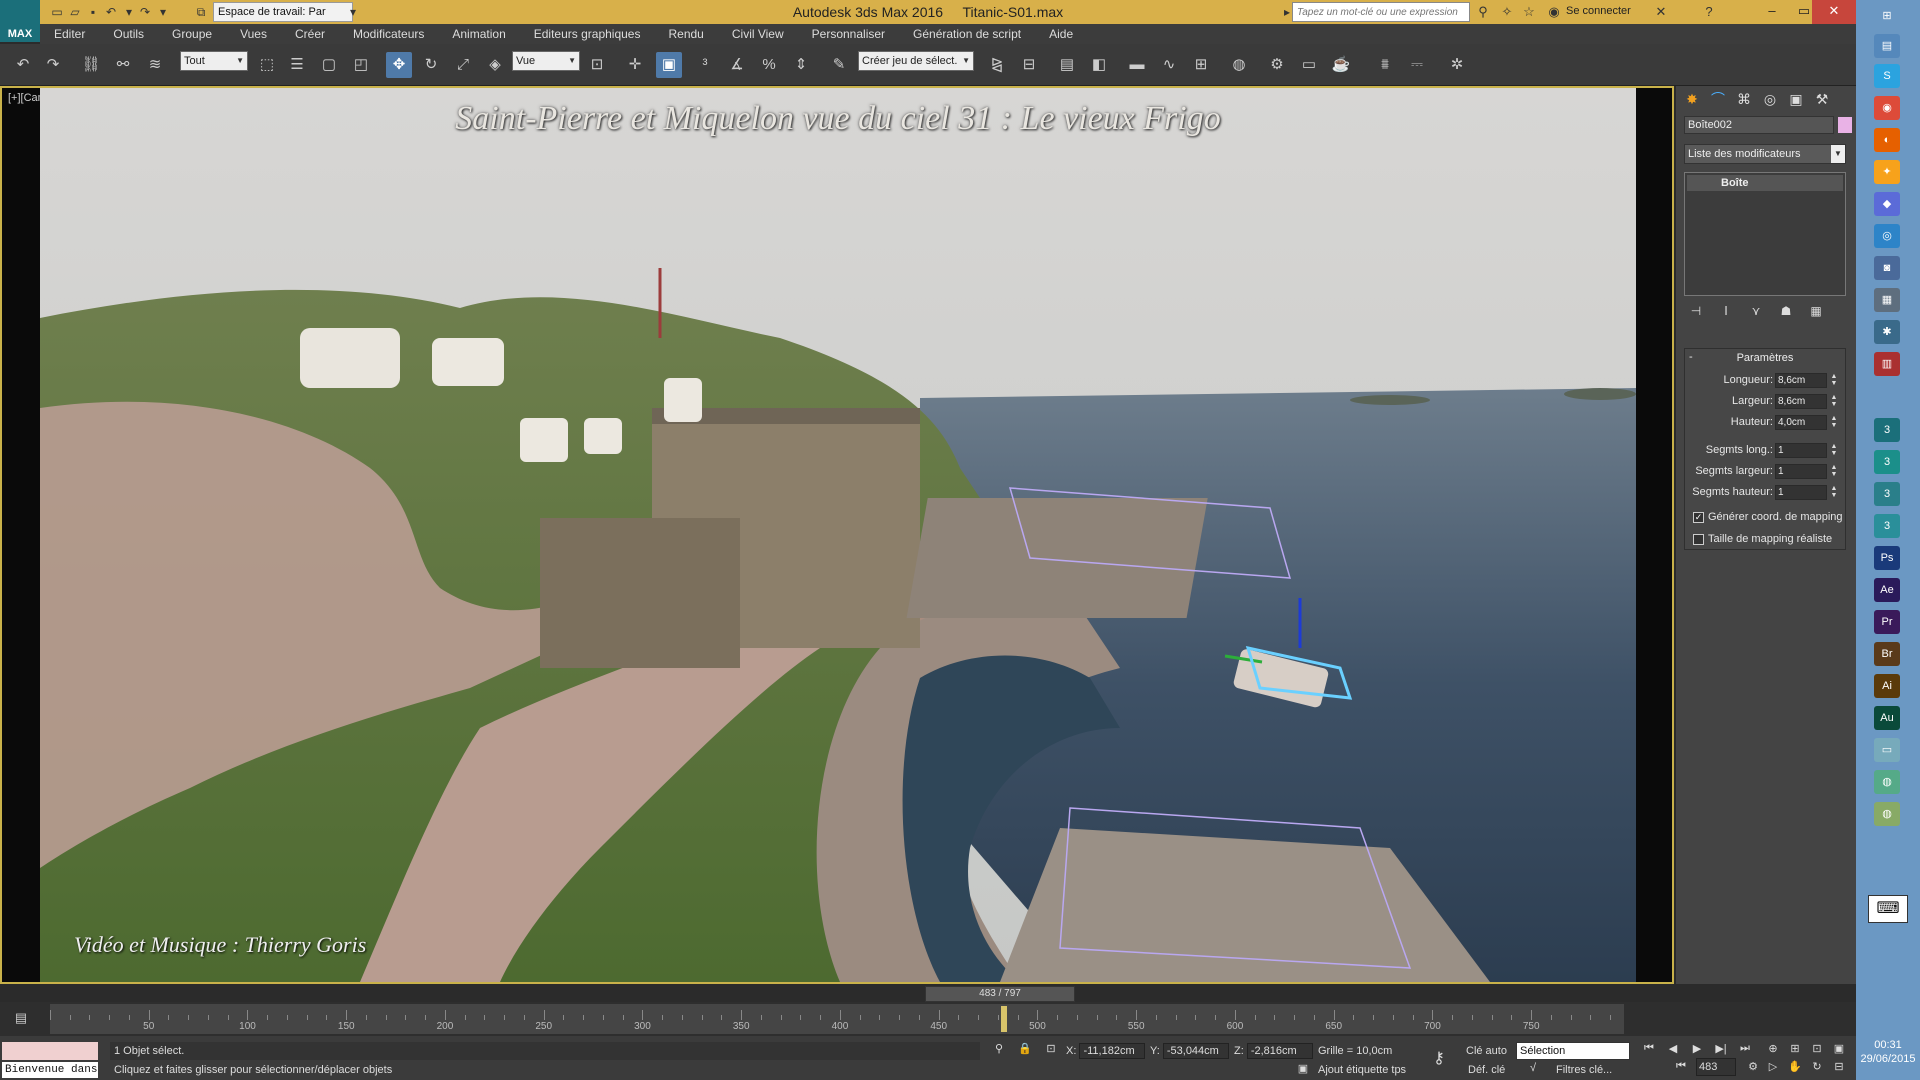 This screenshot has width=1920, height=1080. What do you see at coordinates (1816, 313) in the screenshot?
I see `configure-sets-icon: ▦` at bounding box center [1816, 313].